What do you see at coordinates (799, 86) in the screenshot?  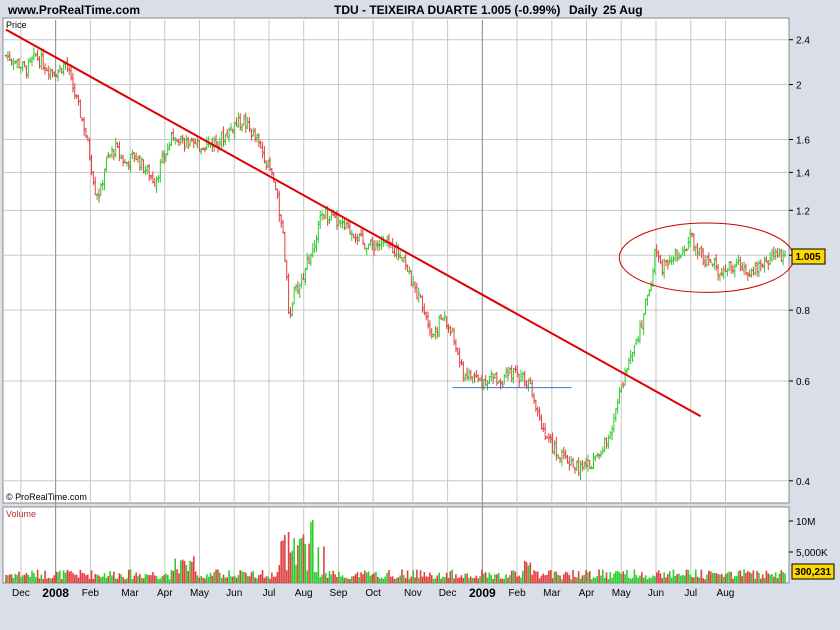 I see `y-tick-label: 2` at bounding box center [799, 86].